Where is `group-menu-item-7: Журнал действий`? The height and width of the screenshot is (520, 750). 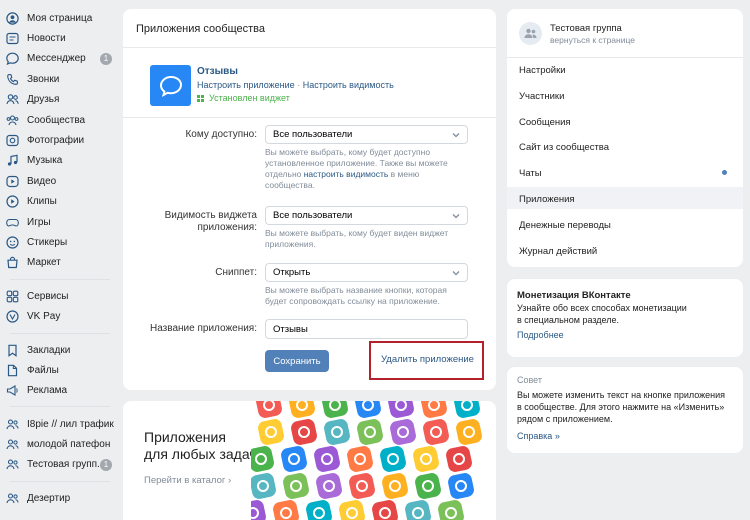 group-menu-item-7: Журнал действий is located at coordinates (558, 251).